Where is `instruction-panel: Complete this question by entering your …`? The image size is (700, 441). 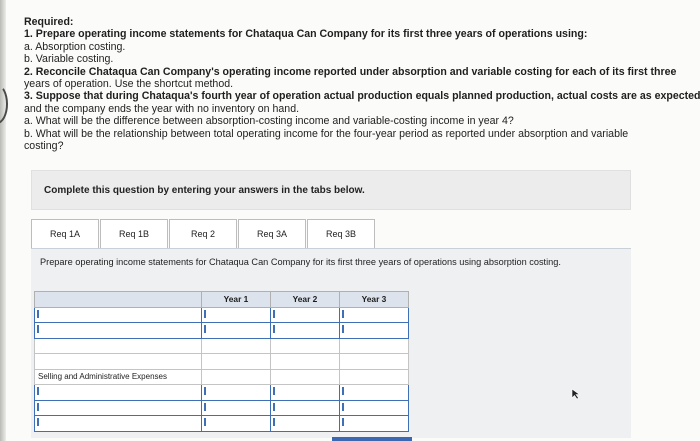 instruction-panel: Complete this question by entering your … is located at coordinates (331, 190).